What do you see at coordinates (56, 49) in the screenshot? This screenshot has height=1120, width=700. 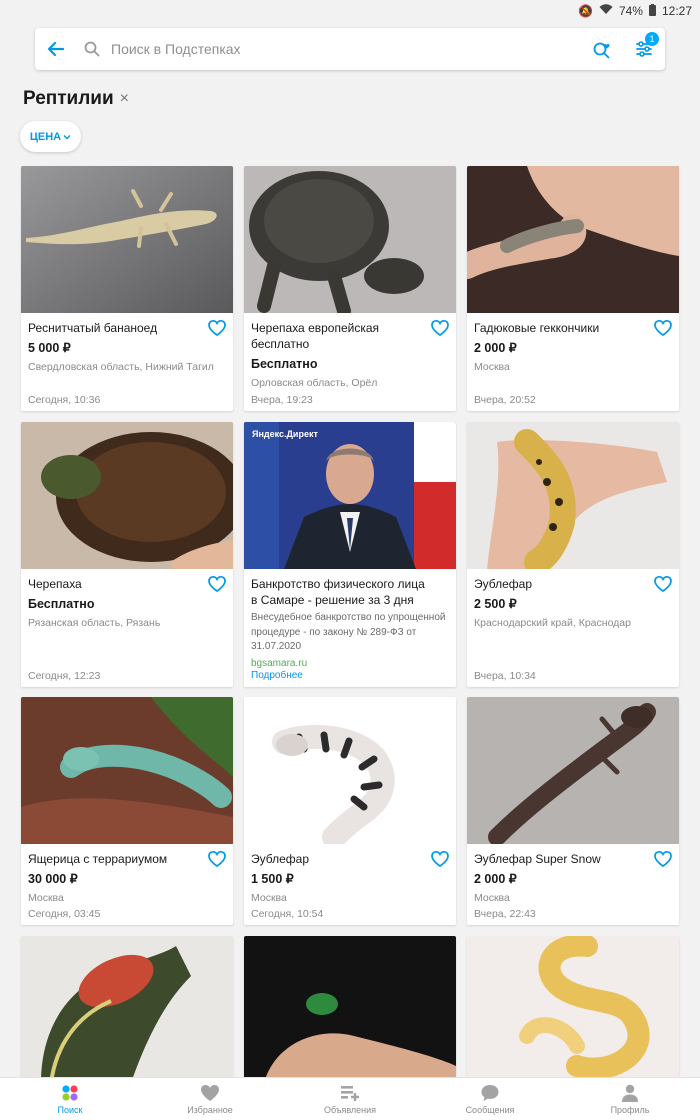 I see `back-arrow-icon` at bounding box center [56, 49].